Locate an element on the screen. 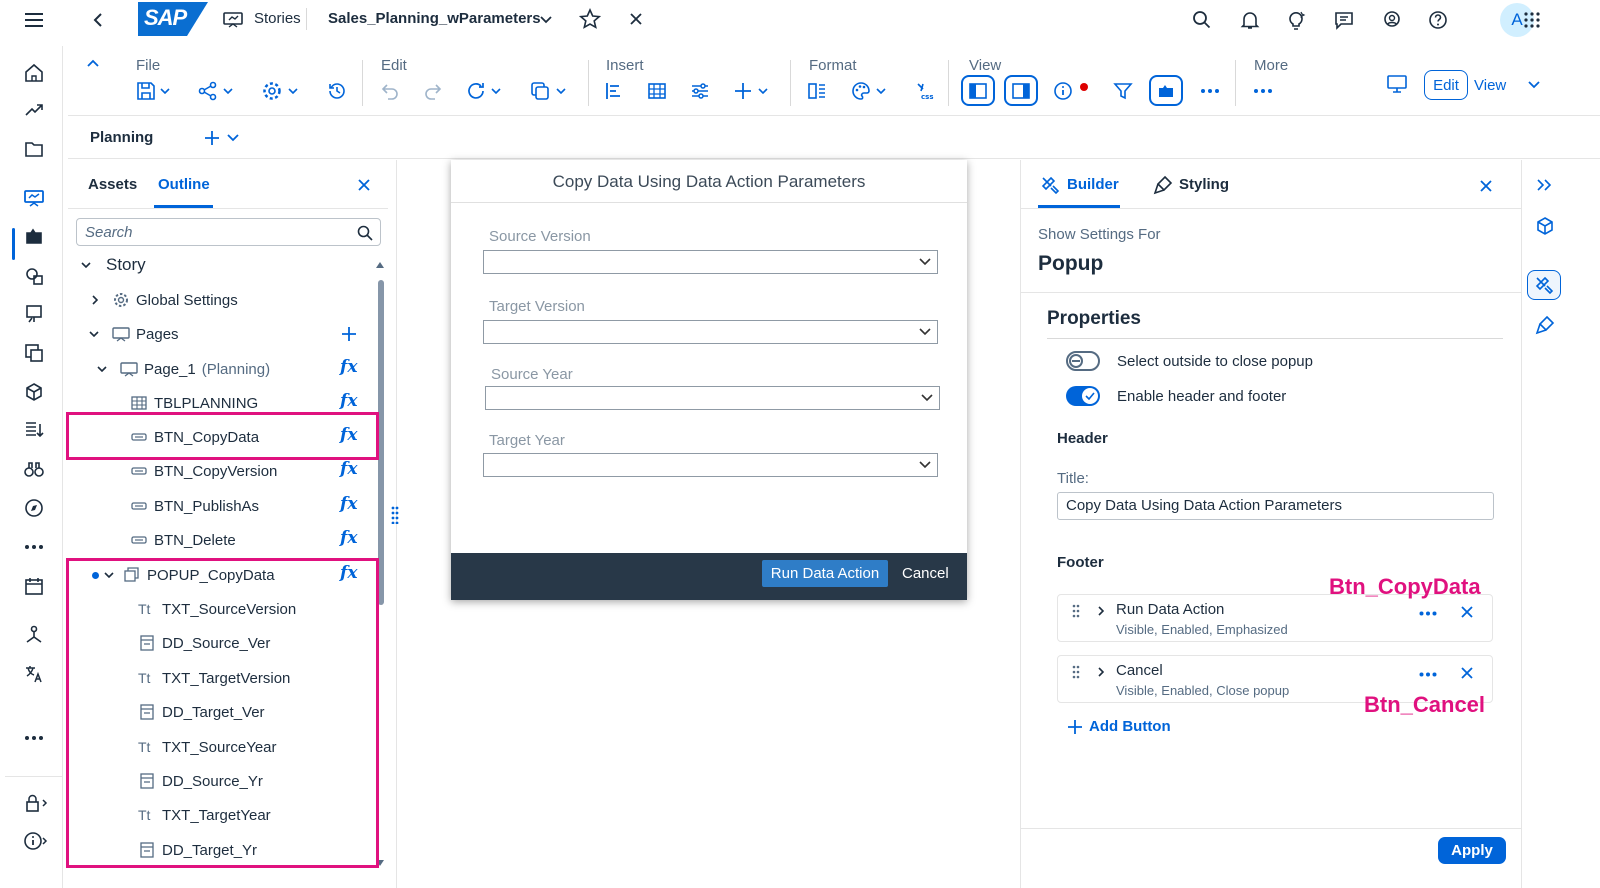  share-icon is located at coordinates (208, 91).